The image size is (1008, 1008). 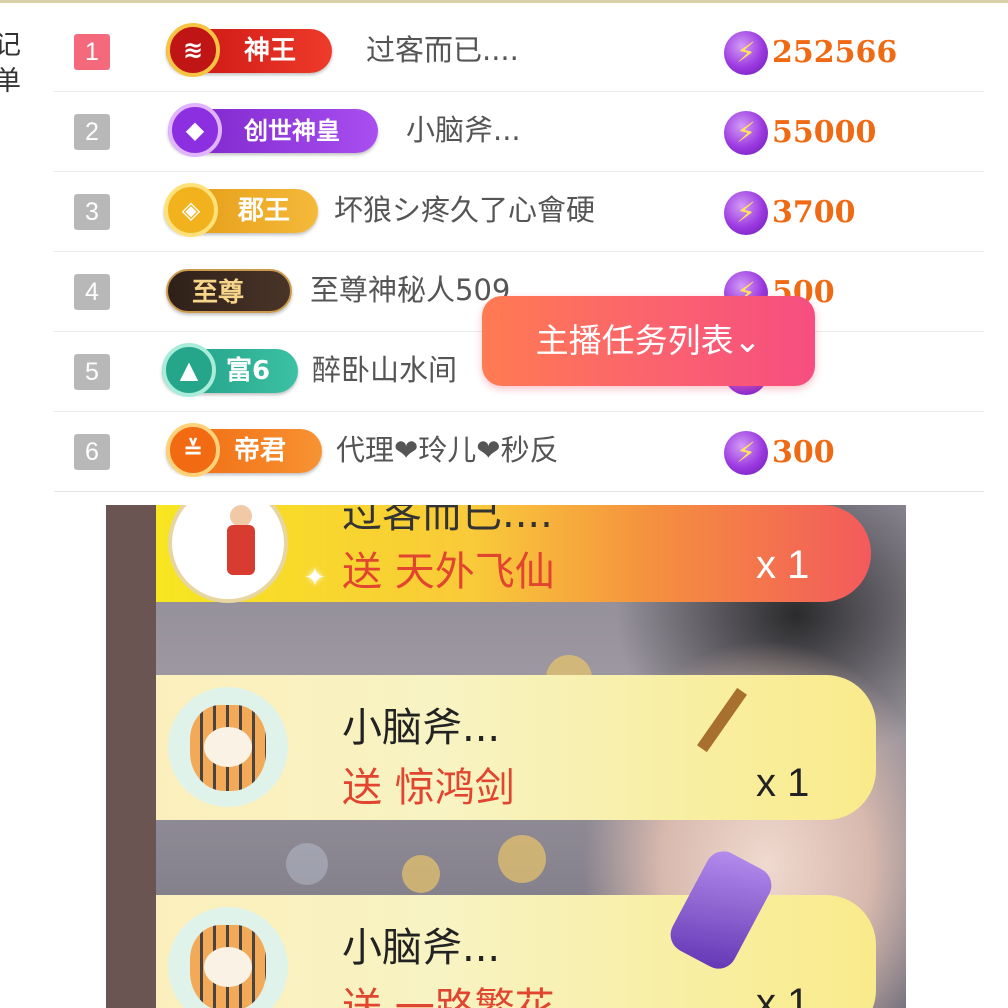 I want to click on badge-label: 神王, so click(x=270, y=51).